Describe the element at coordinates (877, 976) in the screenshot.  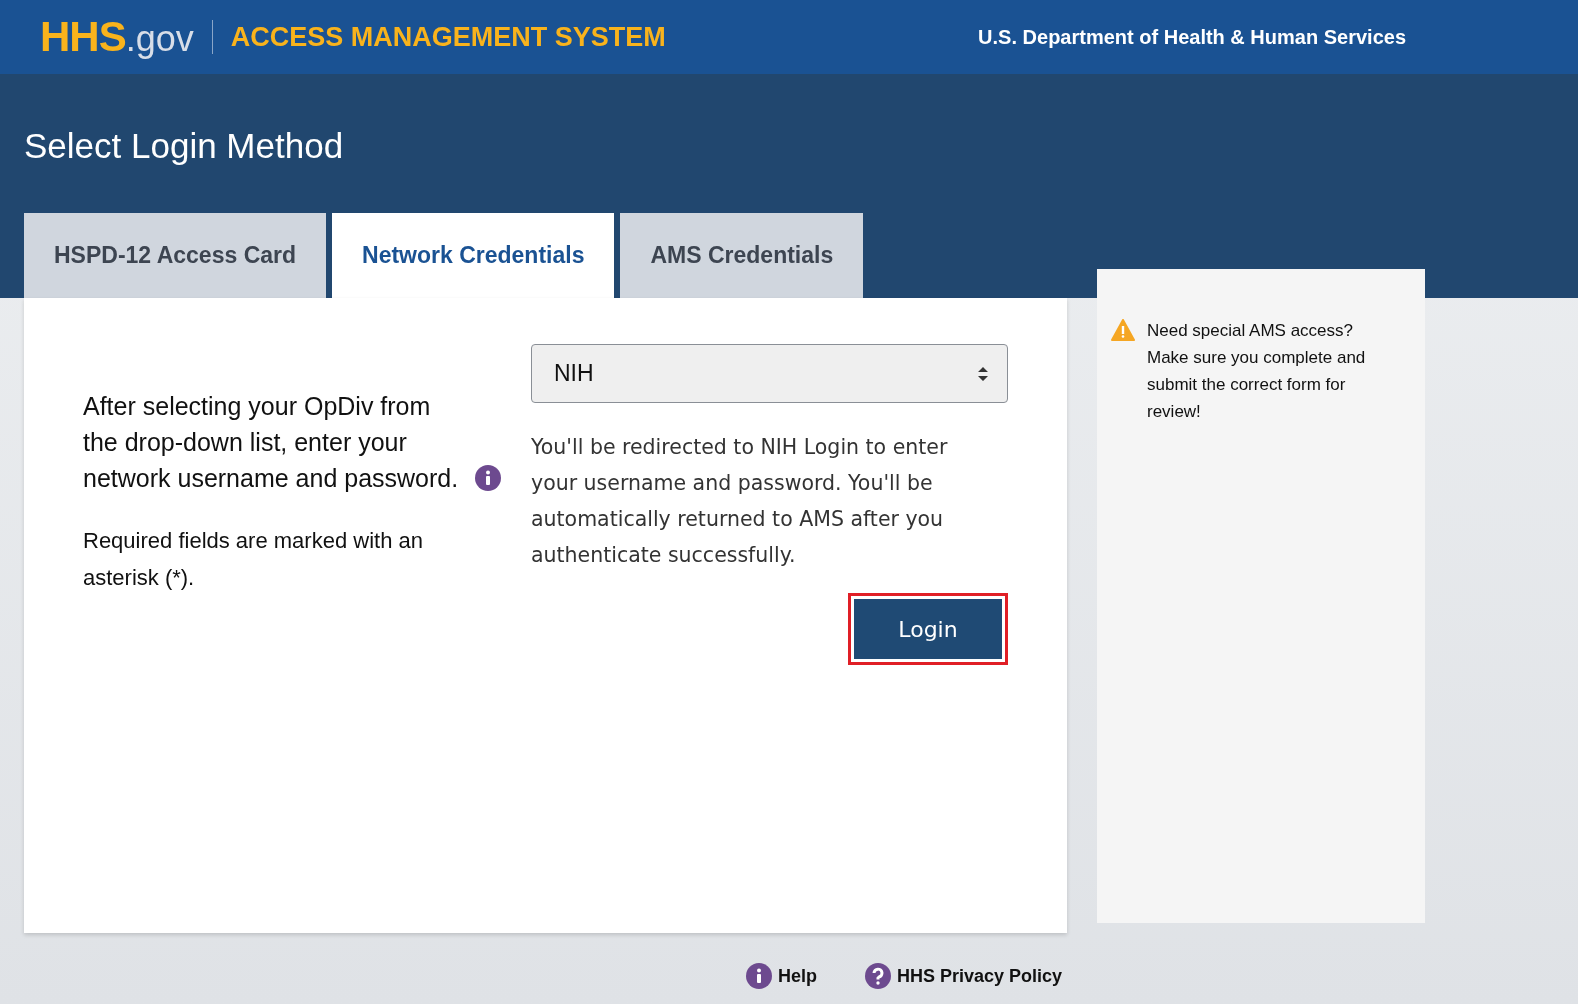
I see `help-icon` at that location.